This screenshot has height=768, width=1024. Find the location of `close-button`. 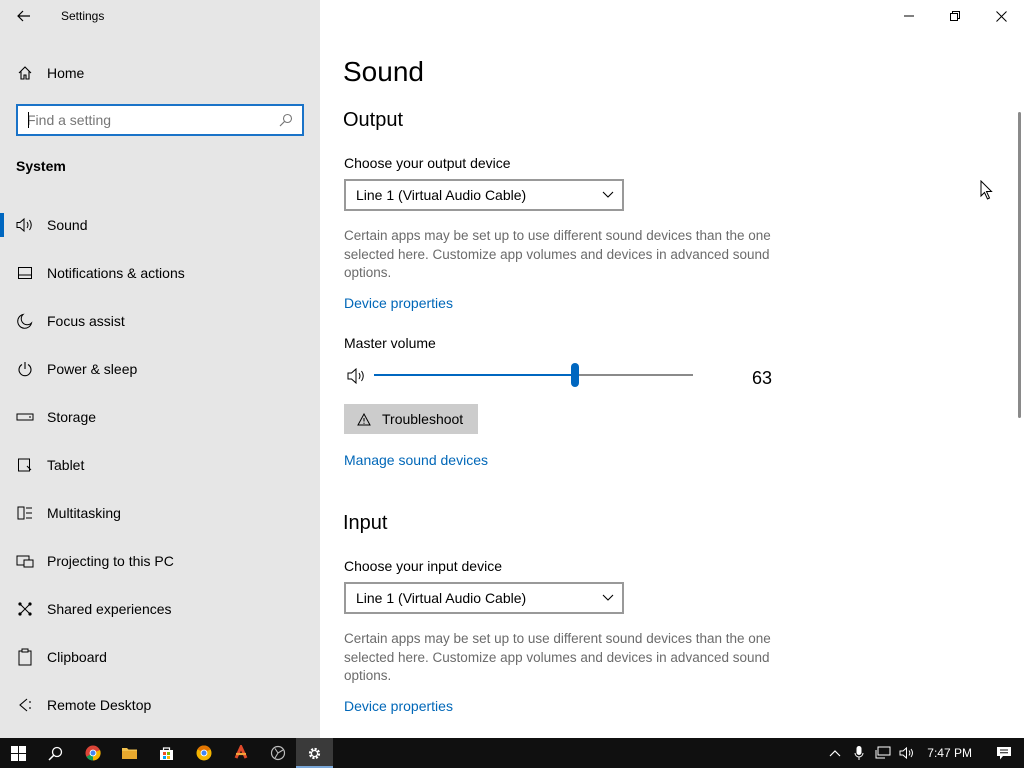

close-button is located at coordinates (1001, 16).